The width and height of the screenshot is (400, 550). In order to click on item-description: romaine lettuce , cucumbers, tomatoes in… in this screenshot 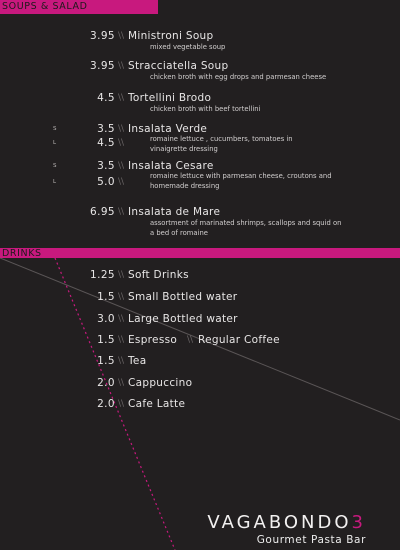, I will do `click(221, 144)`.